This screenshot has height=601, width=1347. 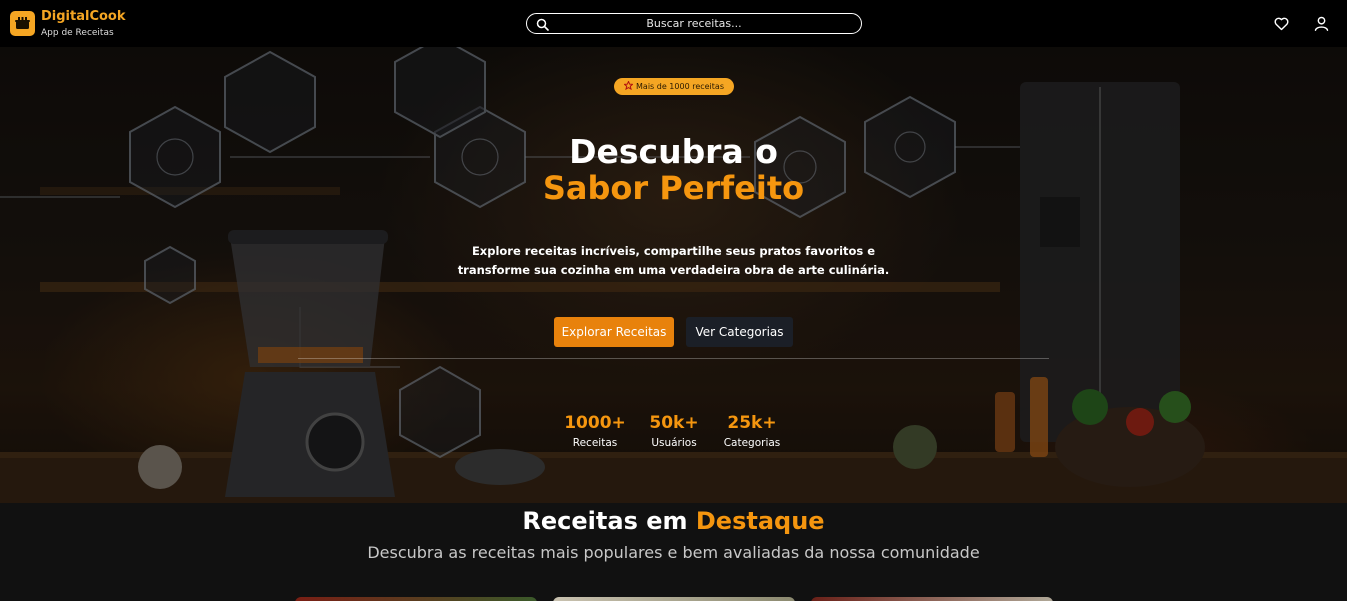 What do you see at coordinates (680, 86) in the screenshot?
I see `badge-label: Mais de 1000 receitas` at bounding box center [680, 86].